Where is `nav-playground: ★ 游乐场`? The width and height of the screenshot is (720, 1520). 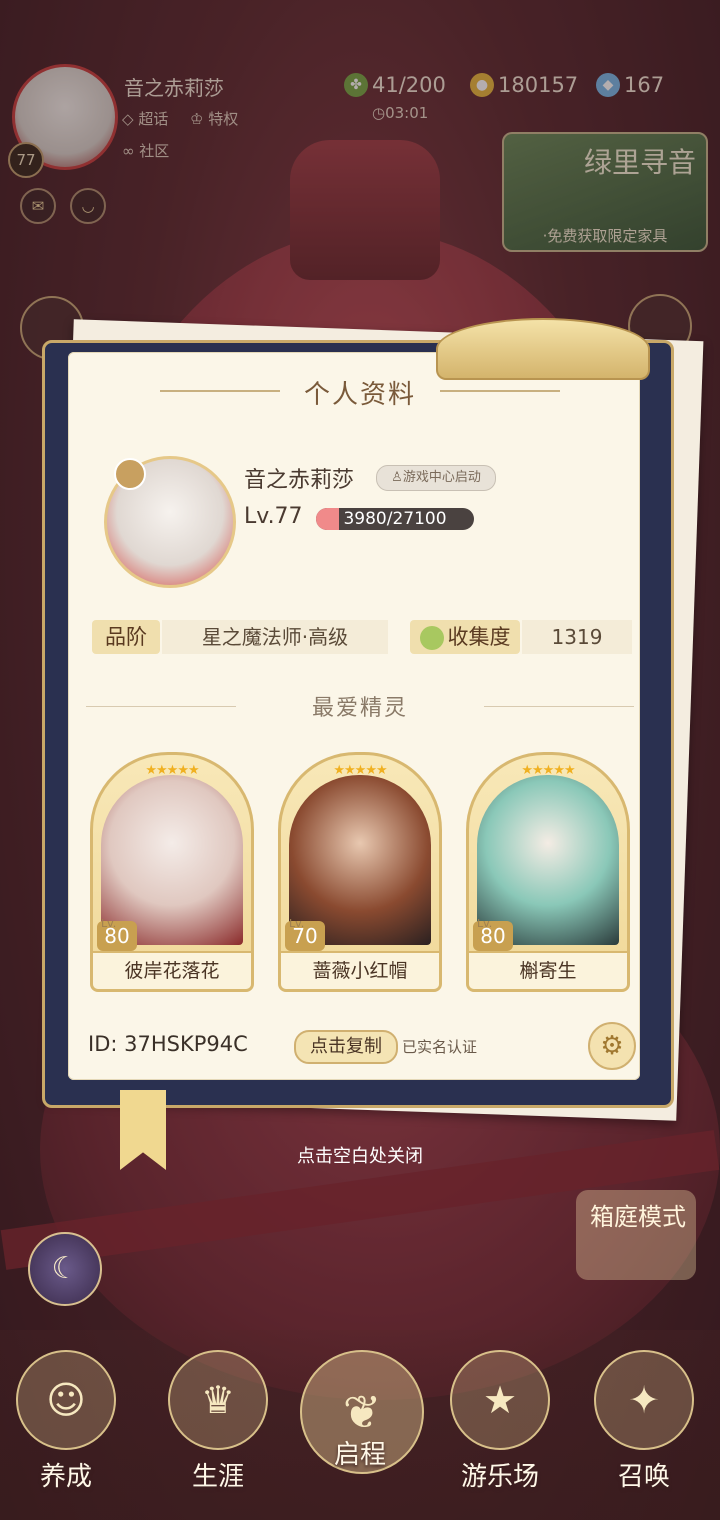 nav-playground: ★ 游乐场 is located at coordinates (500, 1430).